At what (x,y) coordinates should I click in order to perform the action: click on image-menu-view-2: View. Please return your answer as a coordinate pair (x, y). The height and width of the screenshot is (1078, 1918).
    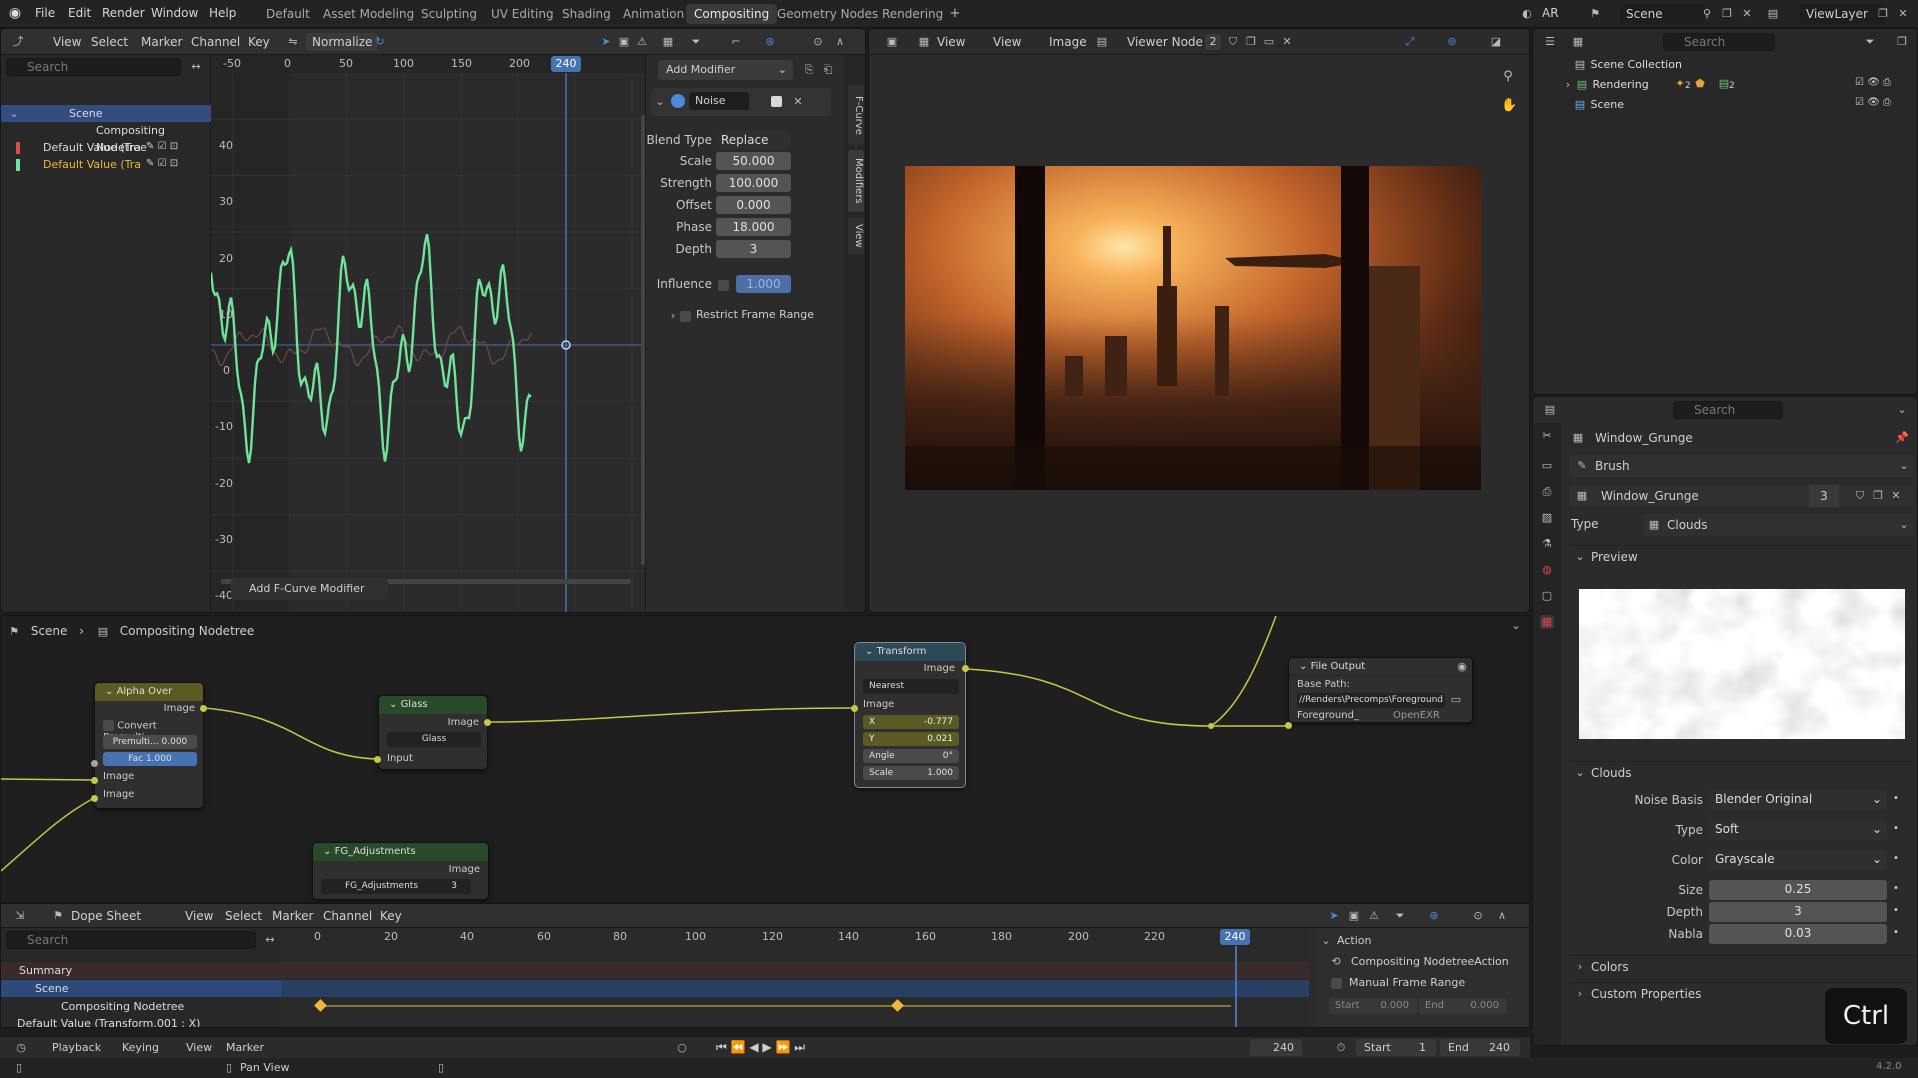
    Looking at the image, I should click on (1007, 42).